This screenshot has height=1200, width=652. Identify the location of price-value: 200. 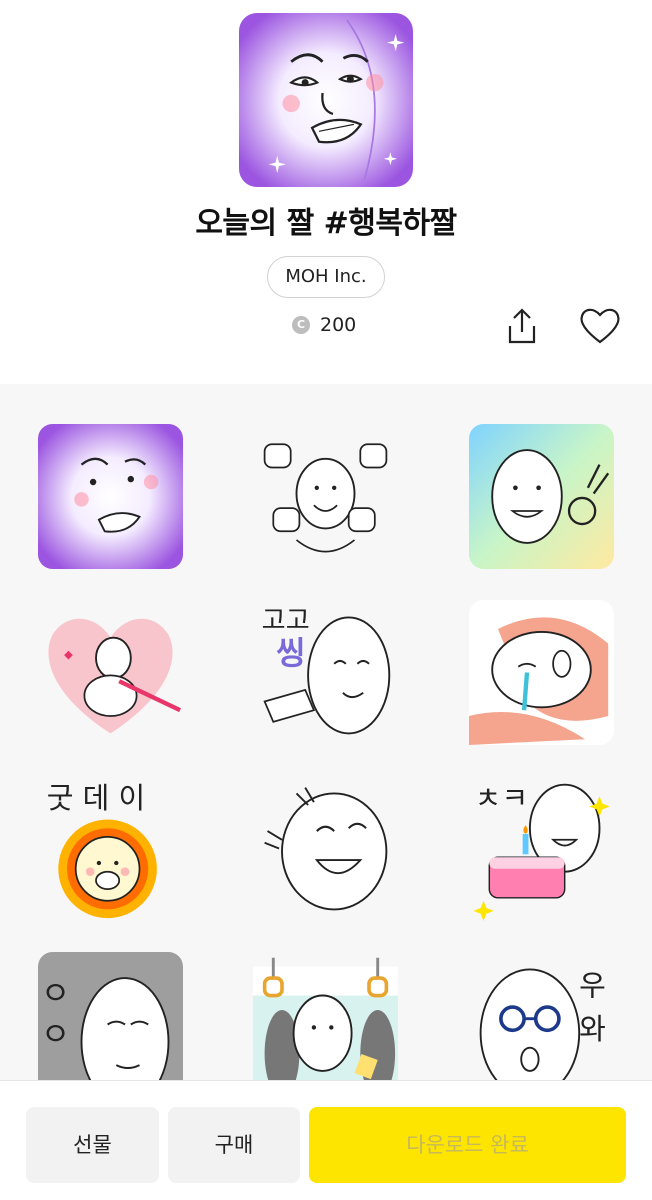
(338, 325).